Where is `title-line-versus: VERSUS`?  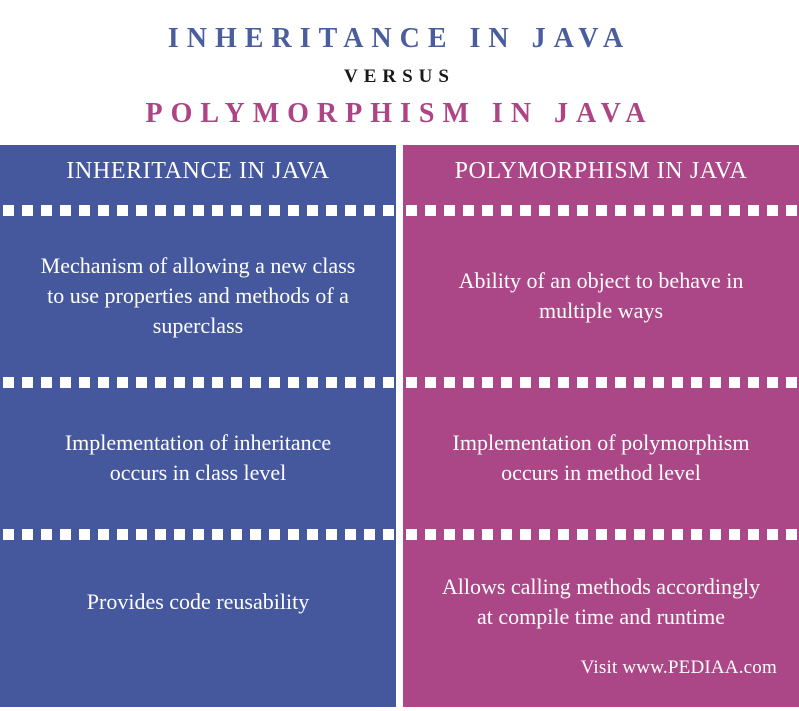
title-line-versus: VERSUS is located at coordinates (399, 76).